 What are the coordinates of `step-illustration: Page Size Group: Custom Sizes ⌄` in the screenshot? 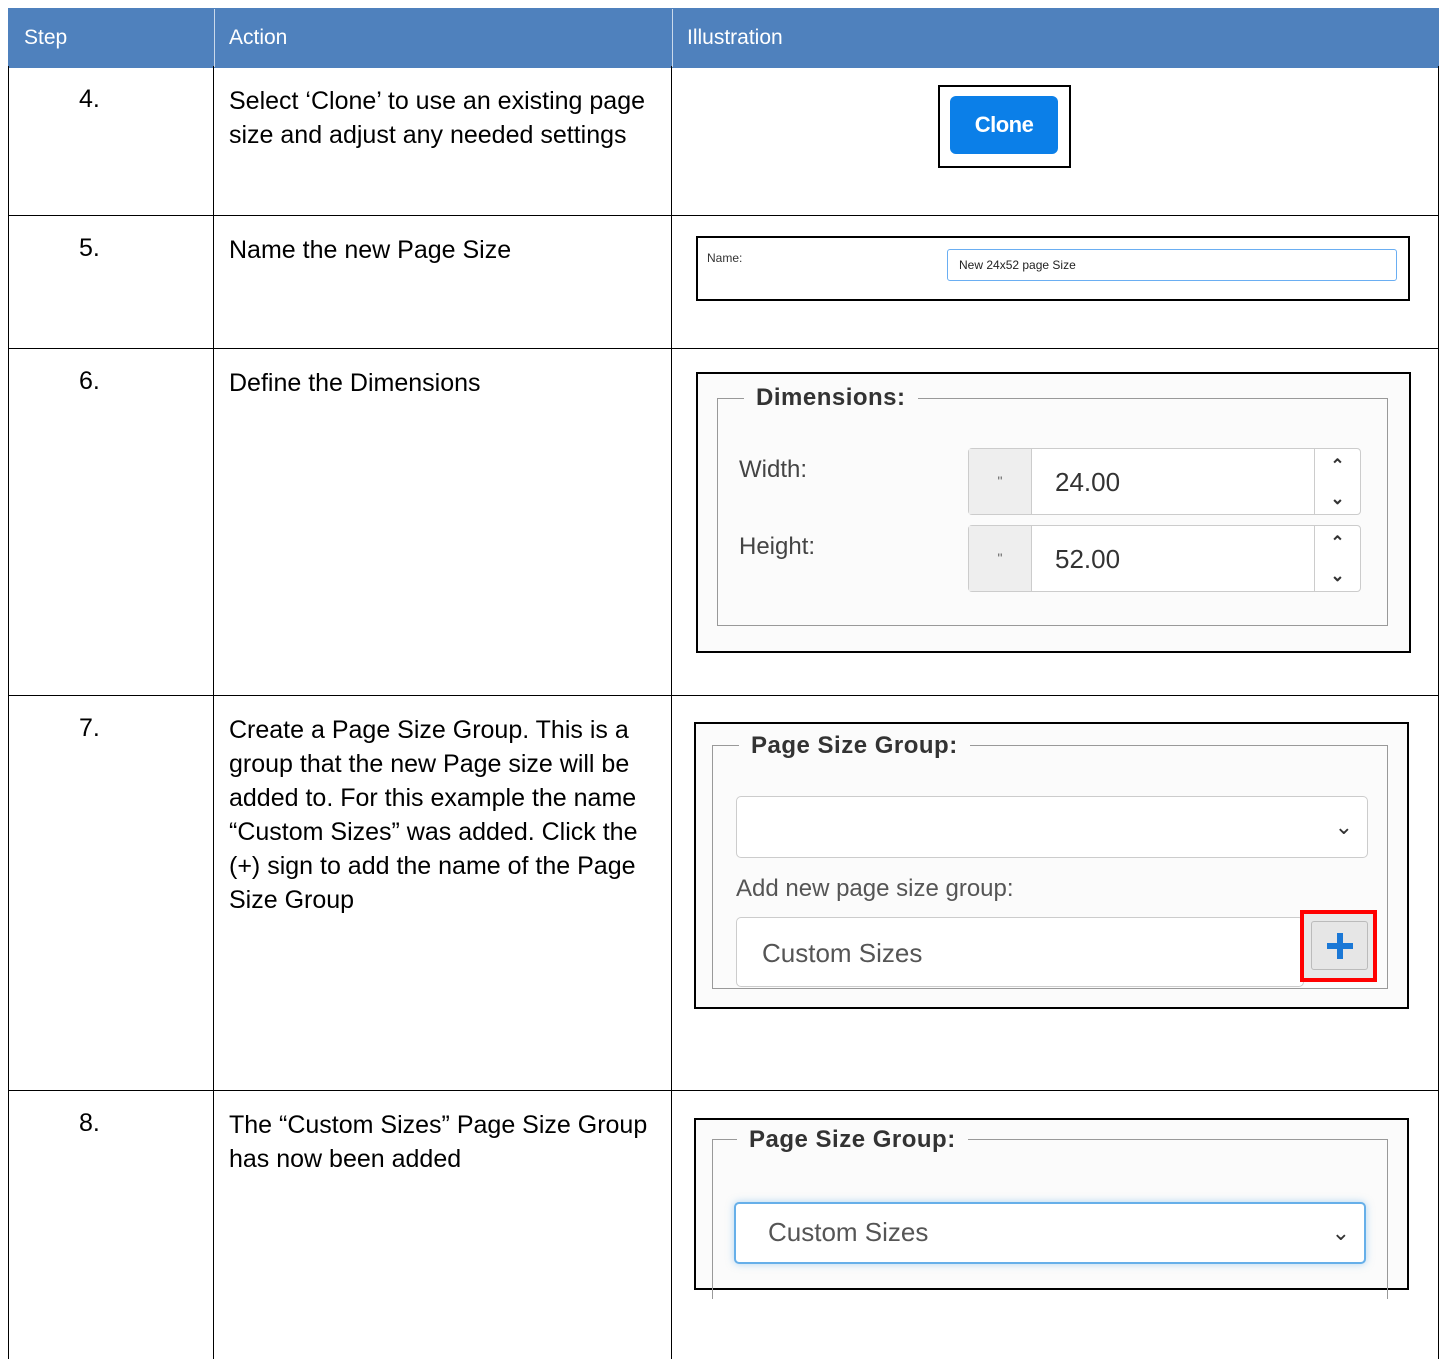 It's located at (1055, 1224).